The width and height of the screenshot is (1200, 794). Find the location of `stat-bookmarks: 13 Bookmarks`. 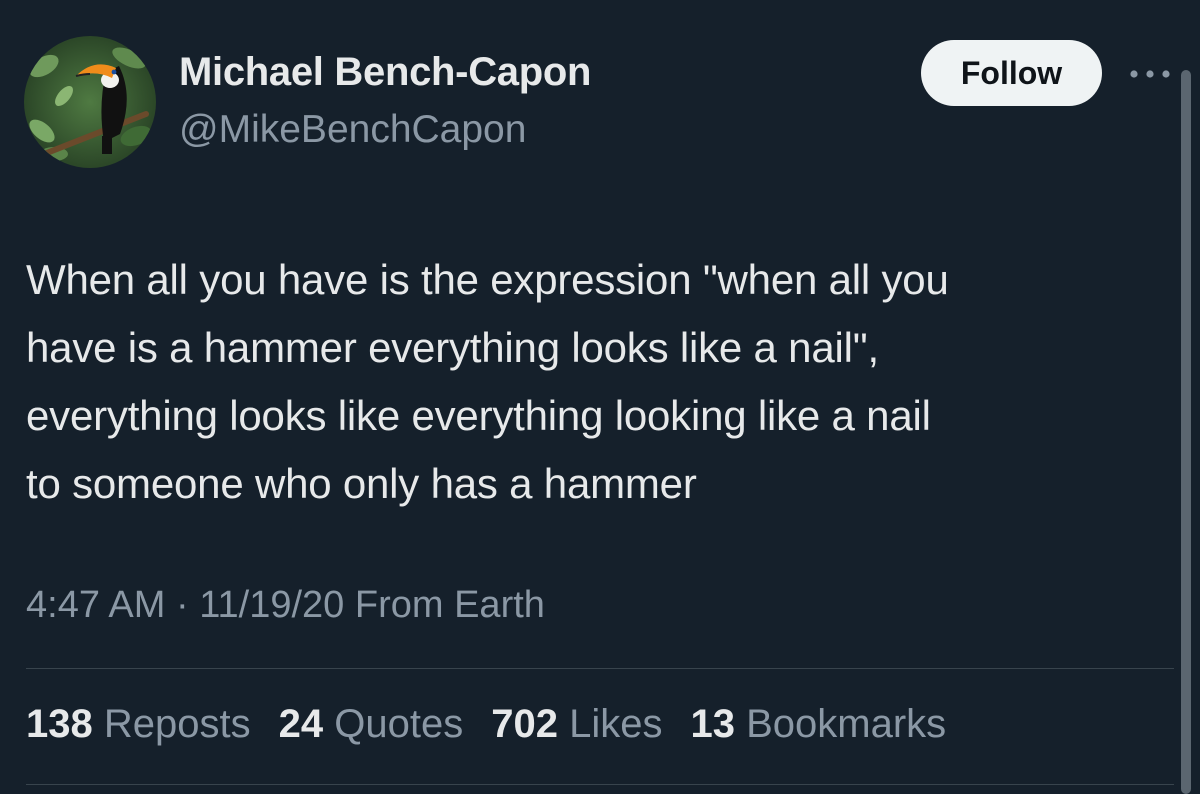

stat-bookmarks: 13 Bookmarks is located at coordinates (818, 724).